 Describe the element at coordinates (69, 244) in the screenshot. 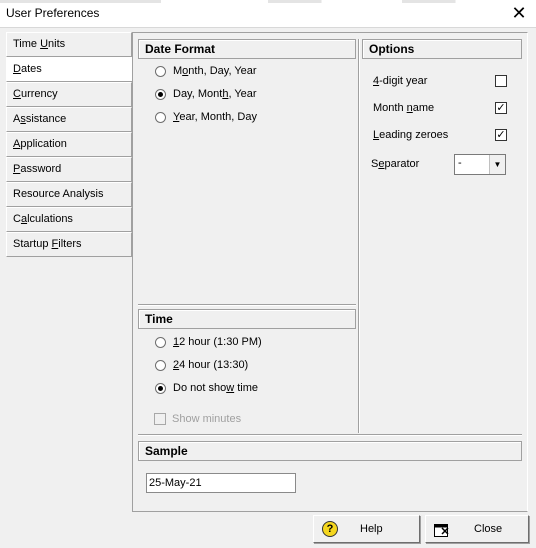

I see `tab-startup-filters: Startup Filters` at that location.